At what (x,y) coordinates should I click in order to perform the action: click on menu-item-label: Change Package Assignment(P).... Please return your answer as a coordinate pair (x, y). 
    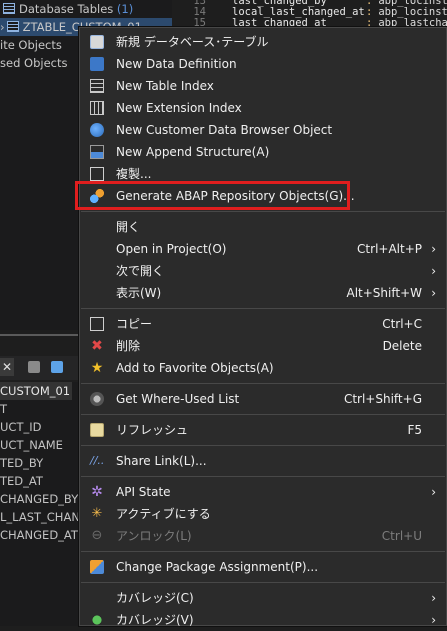
    Looking at the image, I should click on (217, 567).